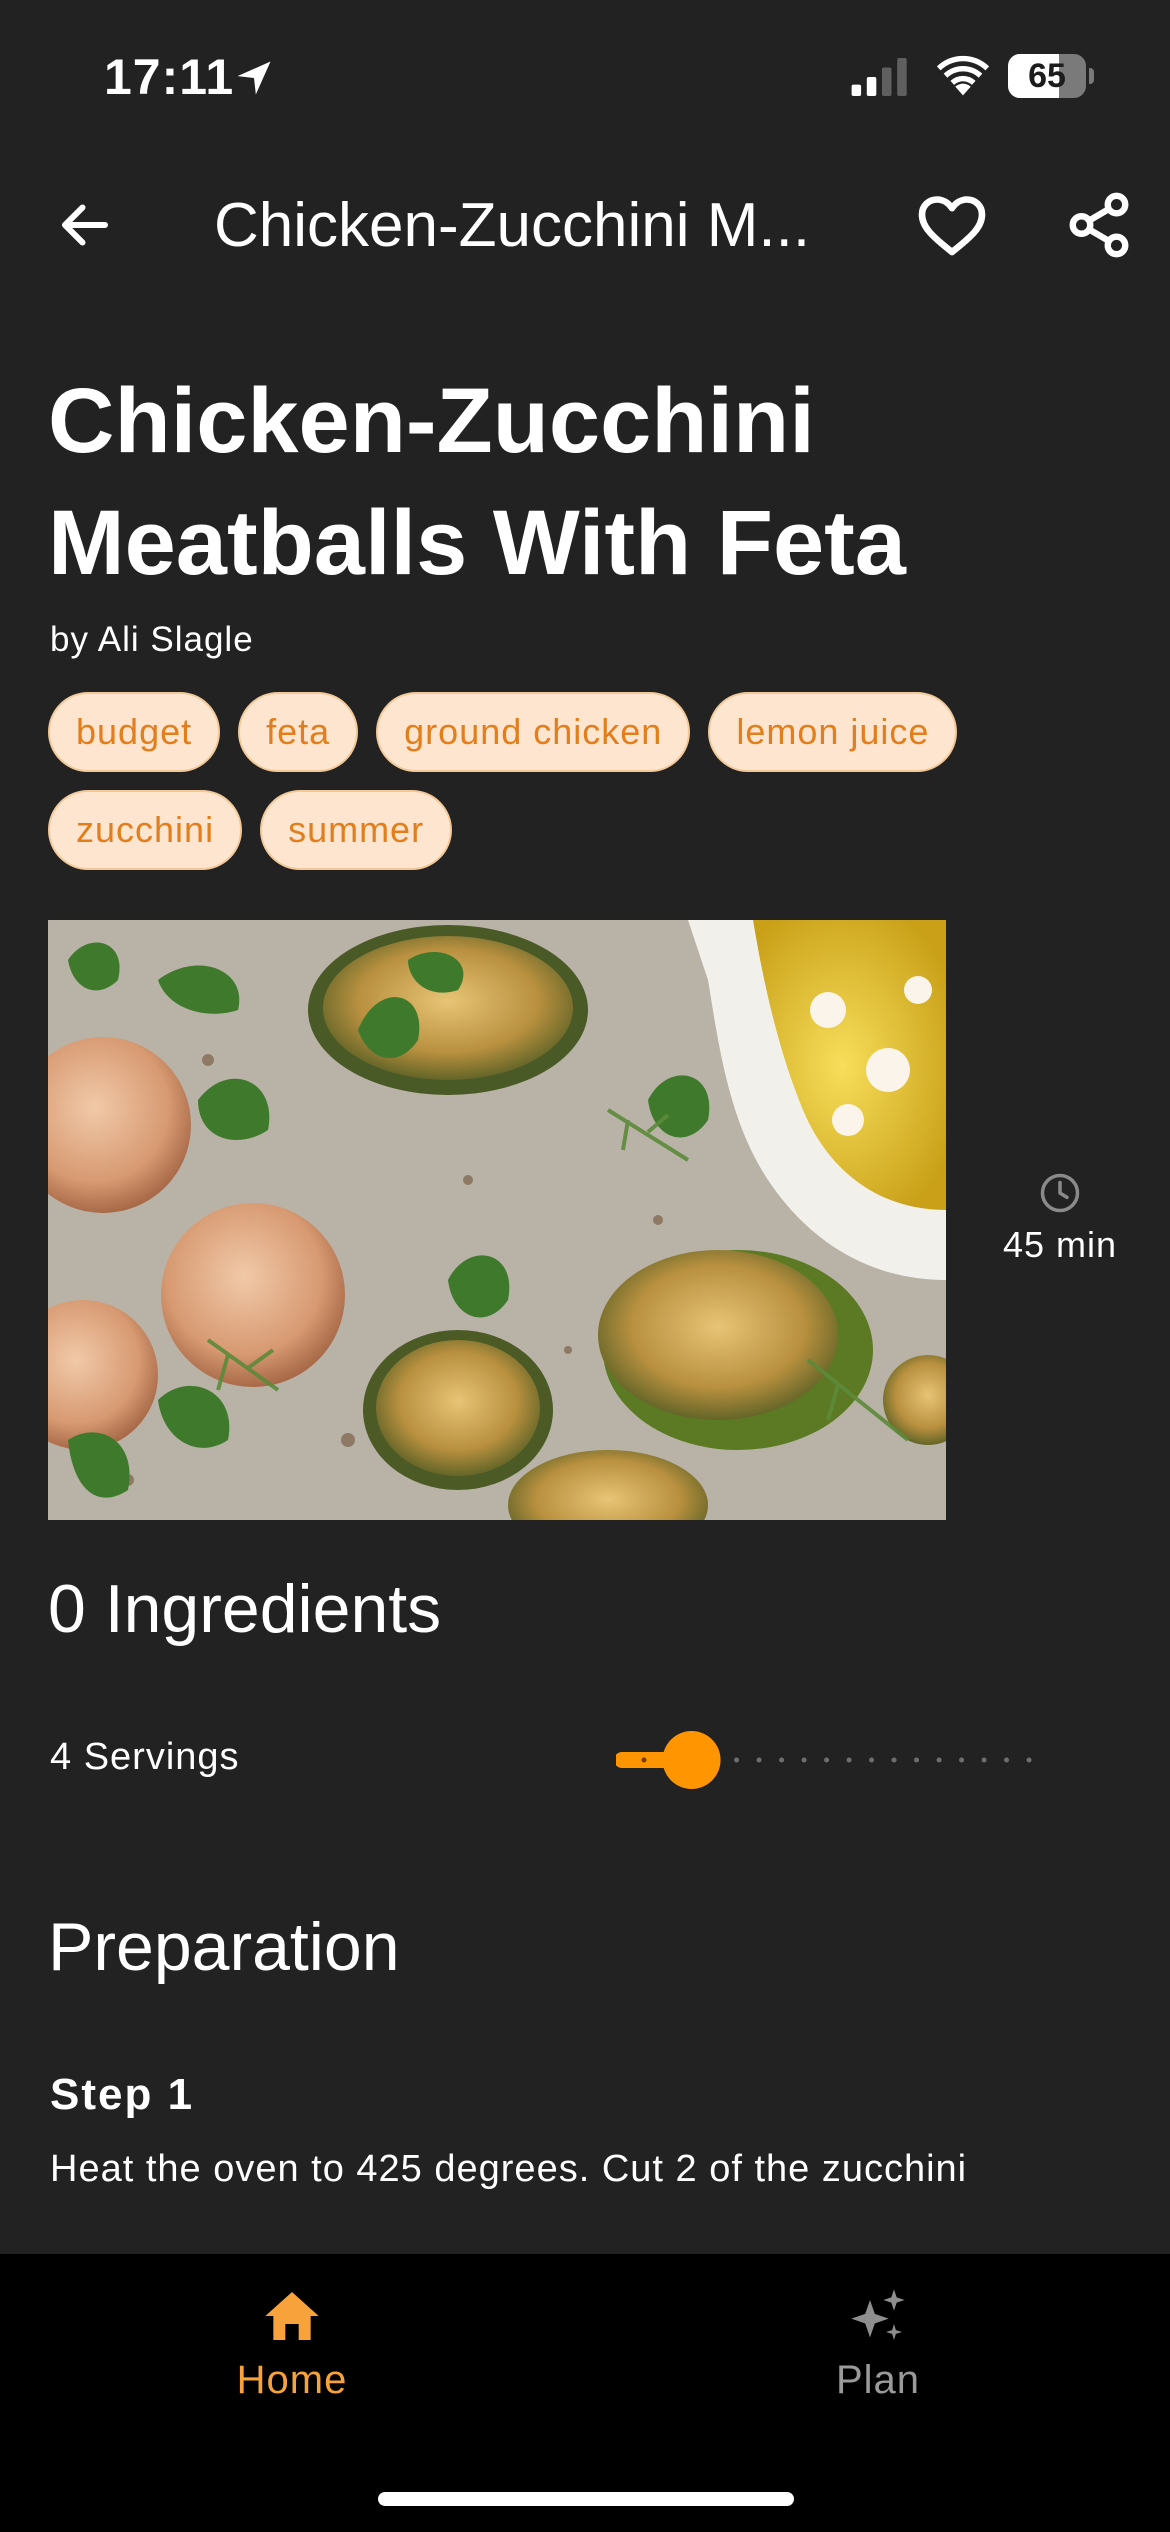  I want to click on cook-time: 45 min, so click(1060, 1219).